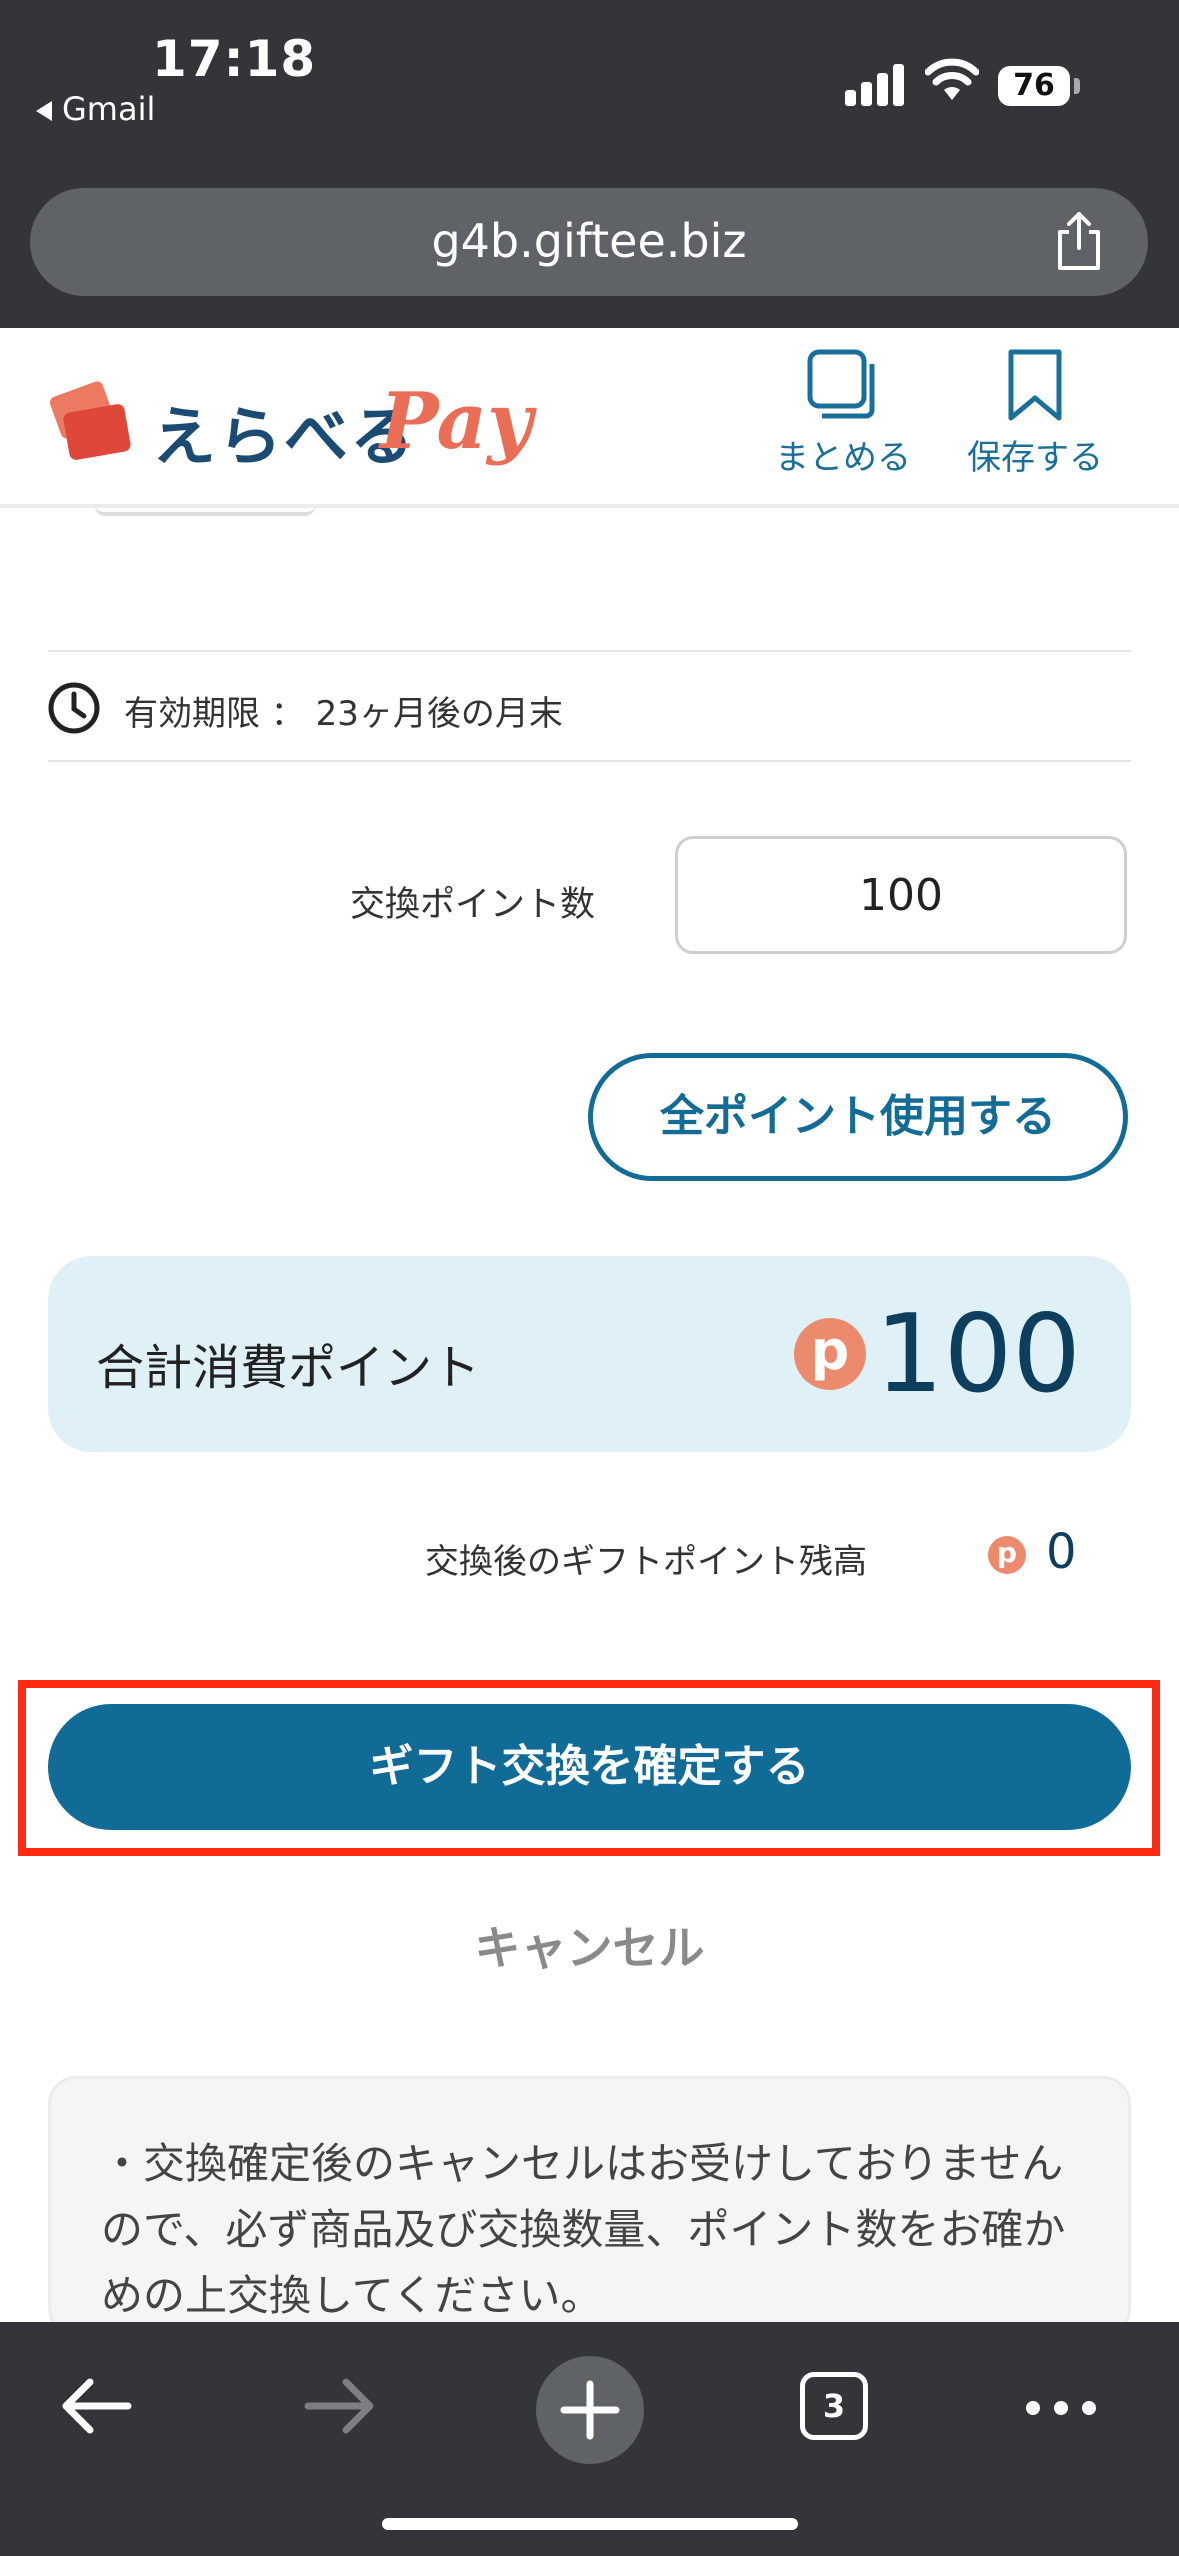  I want to click on bookmark-icon, so click(1035, 385).